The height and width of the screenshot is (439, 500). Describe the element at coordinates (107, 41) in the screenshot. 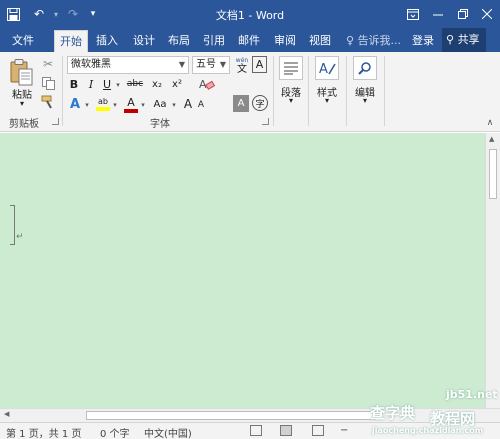

I see `tab-insert: 插入` at that location.